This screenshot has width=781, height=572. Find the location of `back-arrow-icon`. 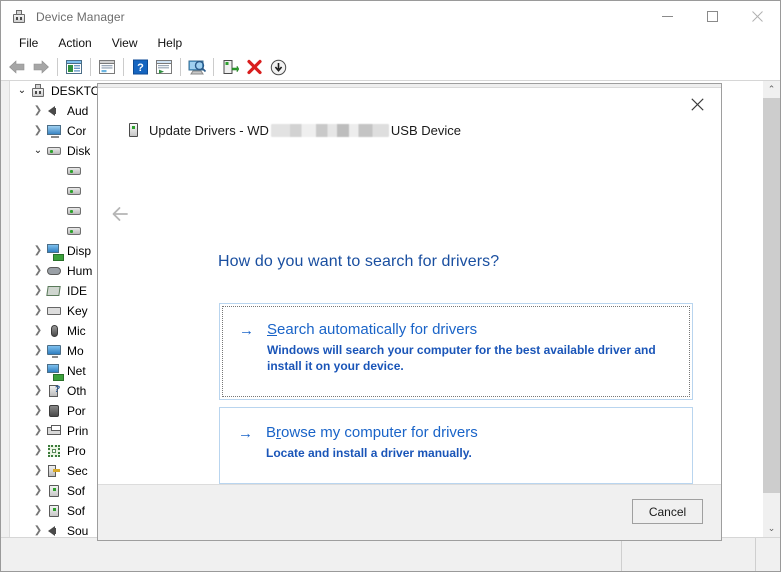

back-arrow-icon is located at coordinates (17, 67).